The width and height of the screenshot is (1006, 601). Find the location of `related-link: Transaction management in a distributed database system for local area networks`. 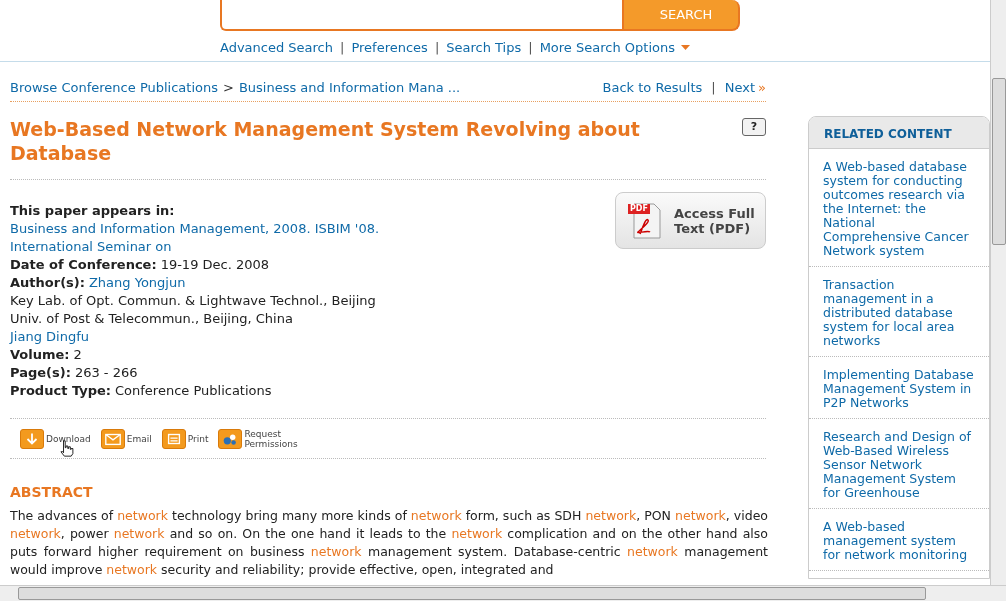

related-link: Transaction management in a distributed database system for local area networks is located at coordinates (899, 313).